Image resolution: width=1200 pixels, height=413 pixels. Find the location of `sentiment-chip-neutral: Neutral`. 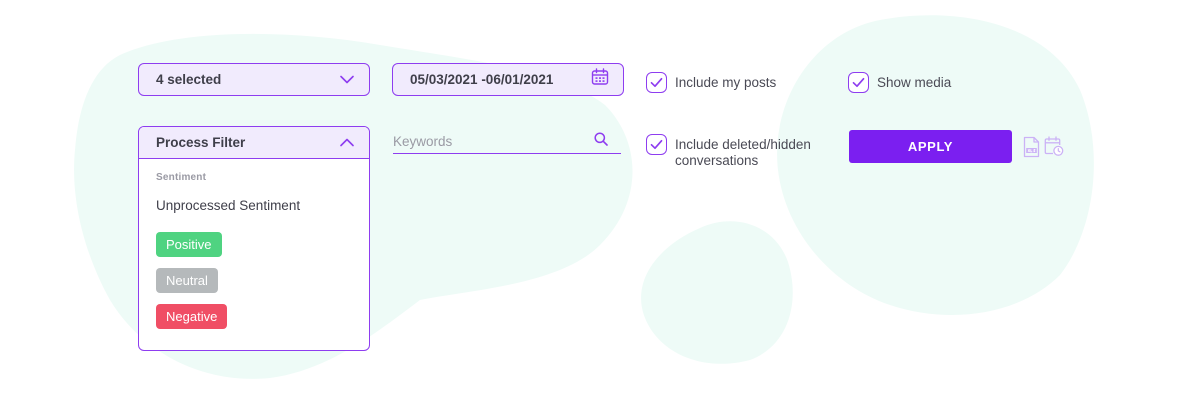

sentiment-chip-neutral: Neutral is located at coordinates (187, 280).